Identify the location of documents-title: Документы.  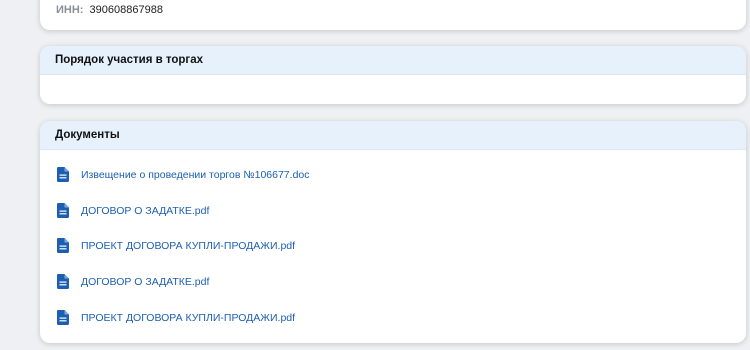
(393, 135).